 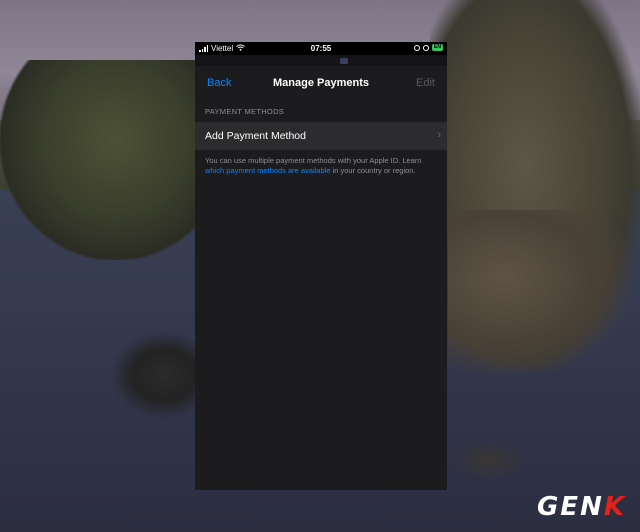 What do you see at coordinates (437, 47) in the screenshot?
I see `battery-icon: EN` at bounding box center [437, 47].